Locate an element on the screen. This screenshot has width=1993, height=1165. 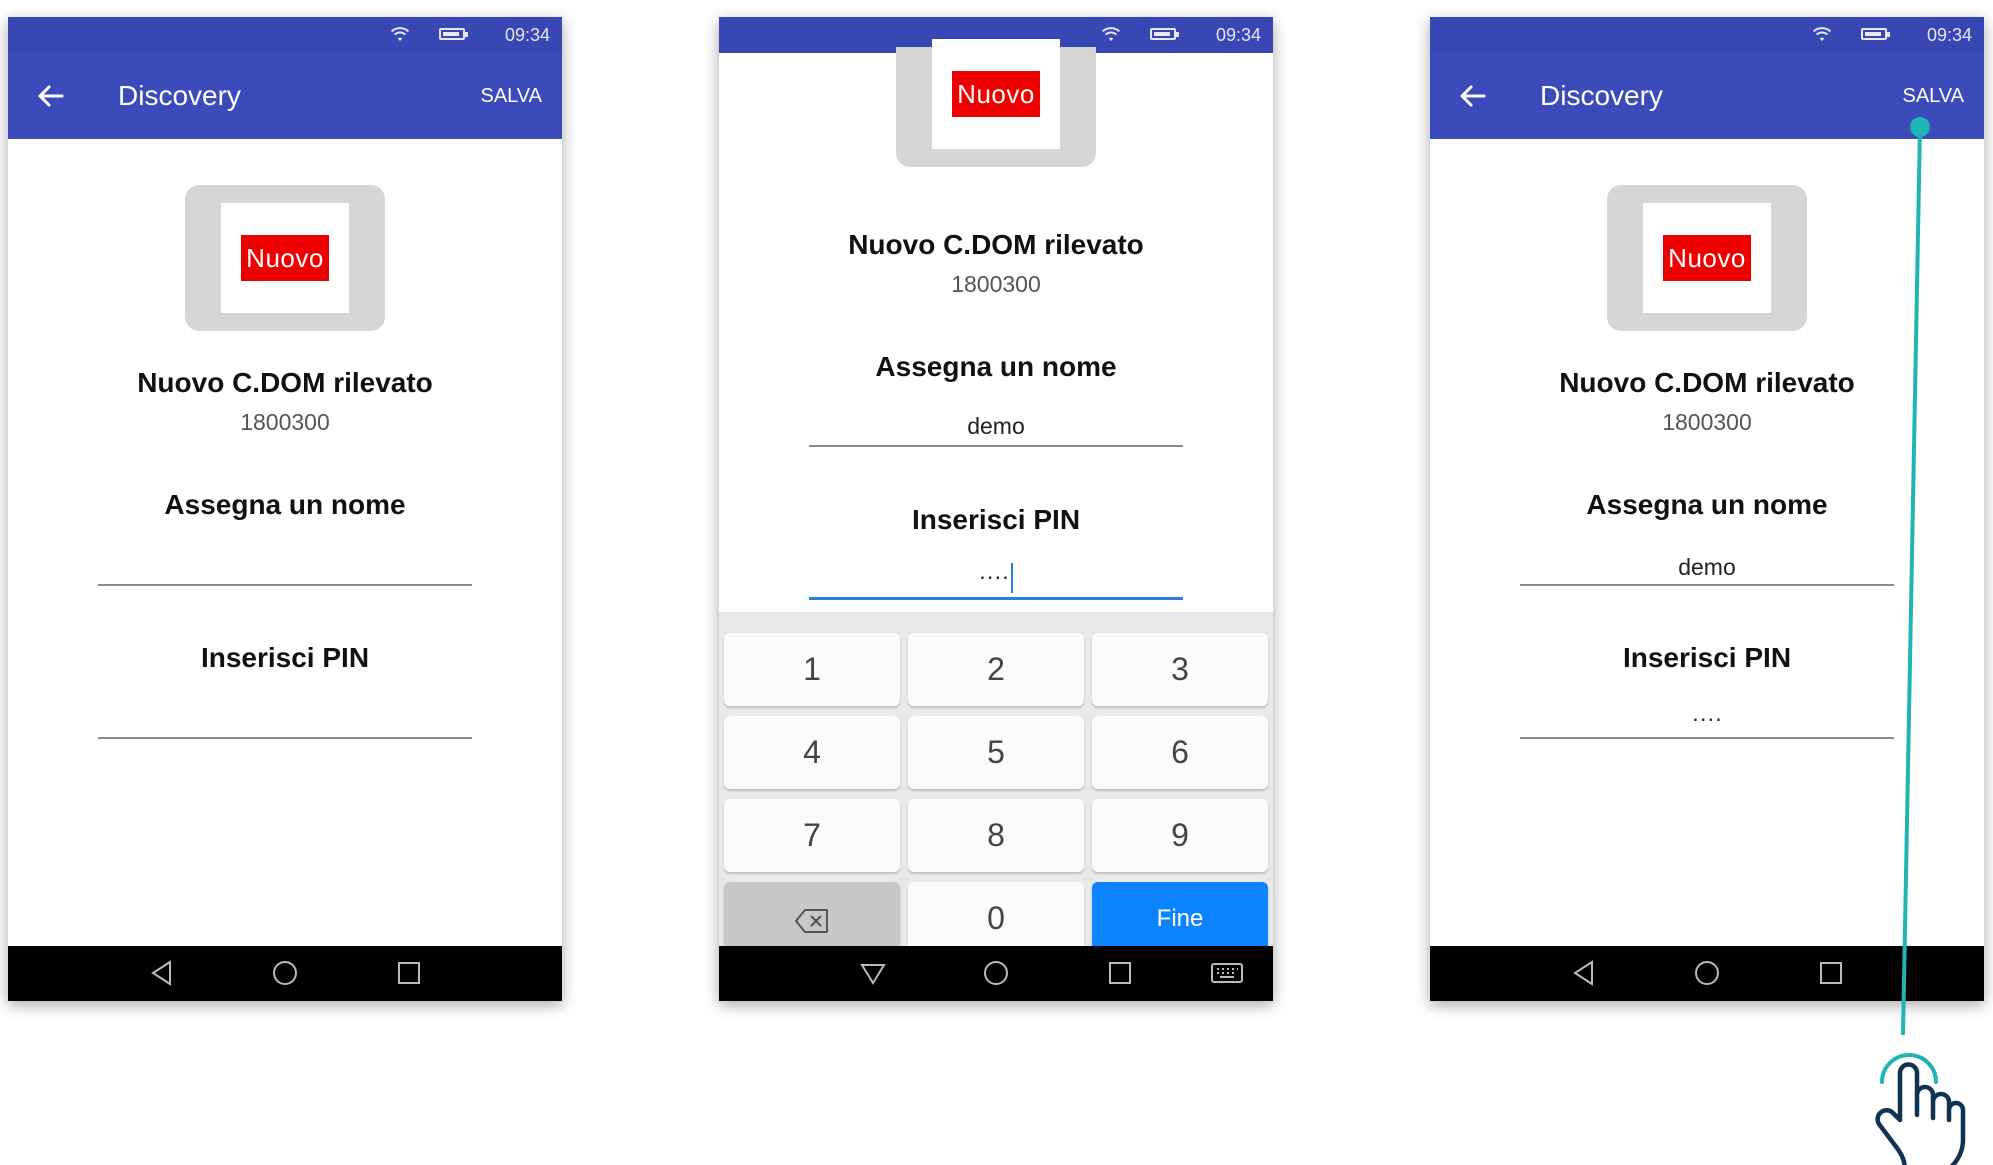
pointer-dot is located at coordinates (1920, 127).